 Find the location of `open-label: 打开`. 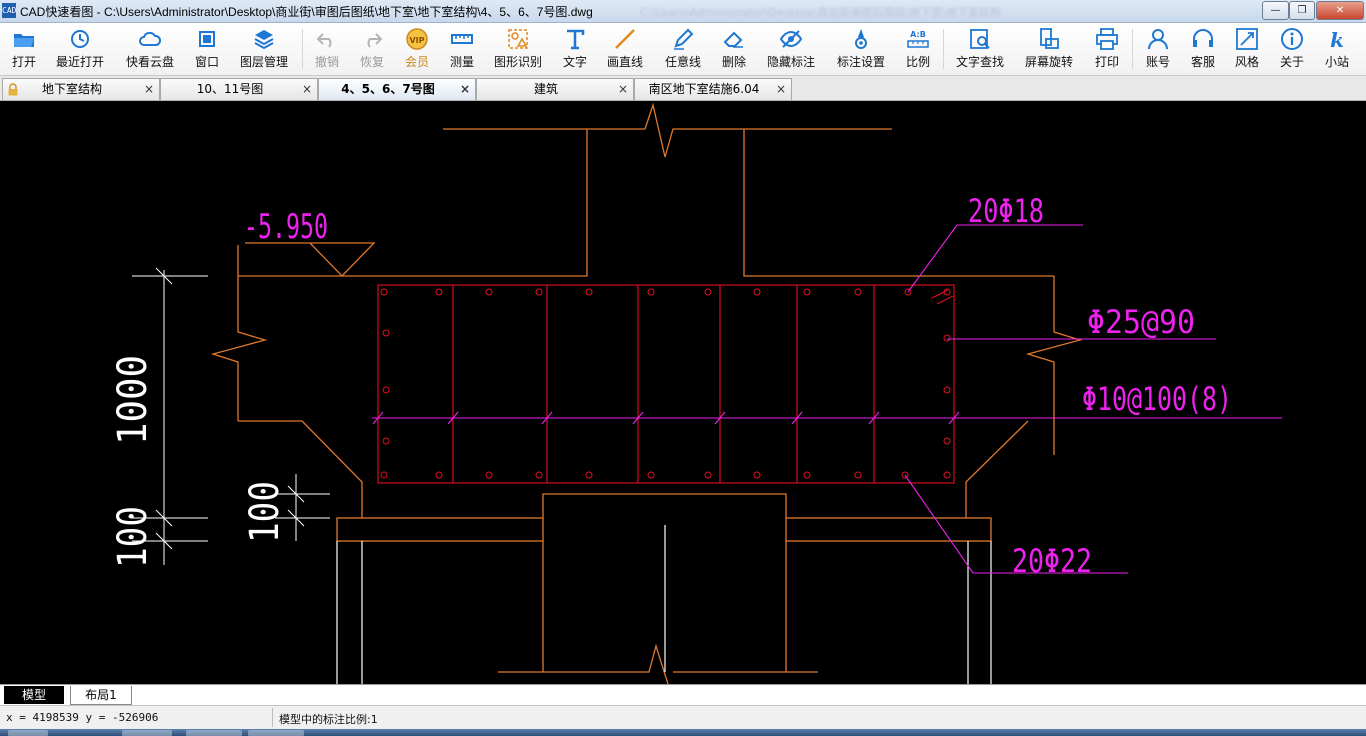

open-label: 打开 is located at coordinates (23, 62).